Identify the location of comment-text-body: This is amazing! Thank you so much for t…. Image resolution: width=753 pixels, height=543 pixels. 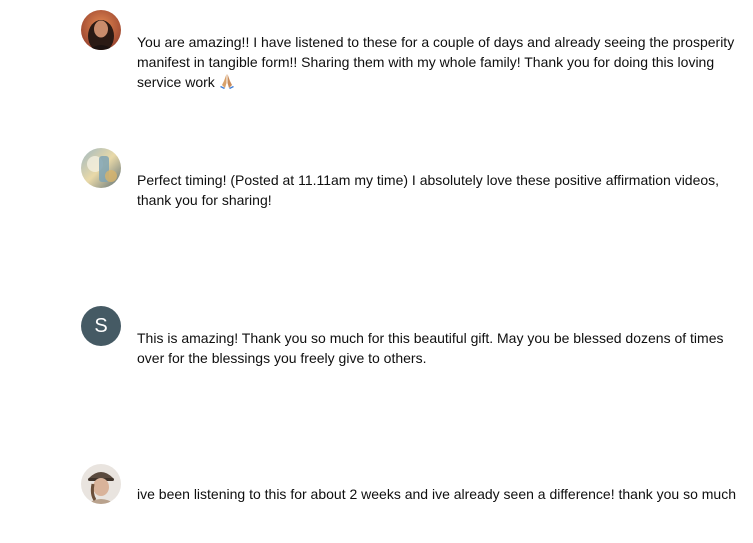
(430, 348).